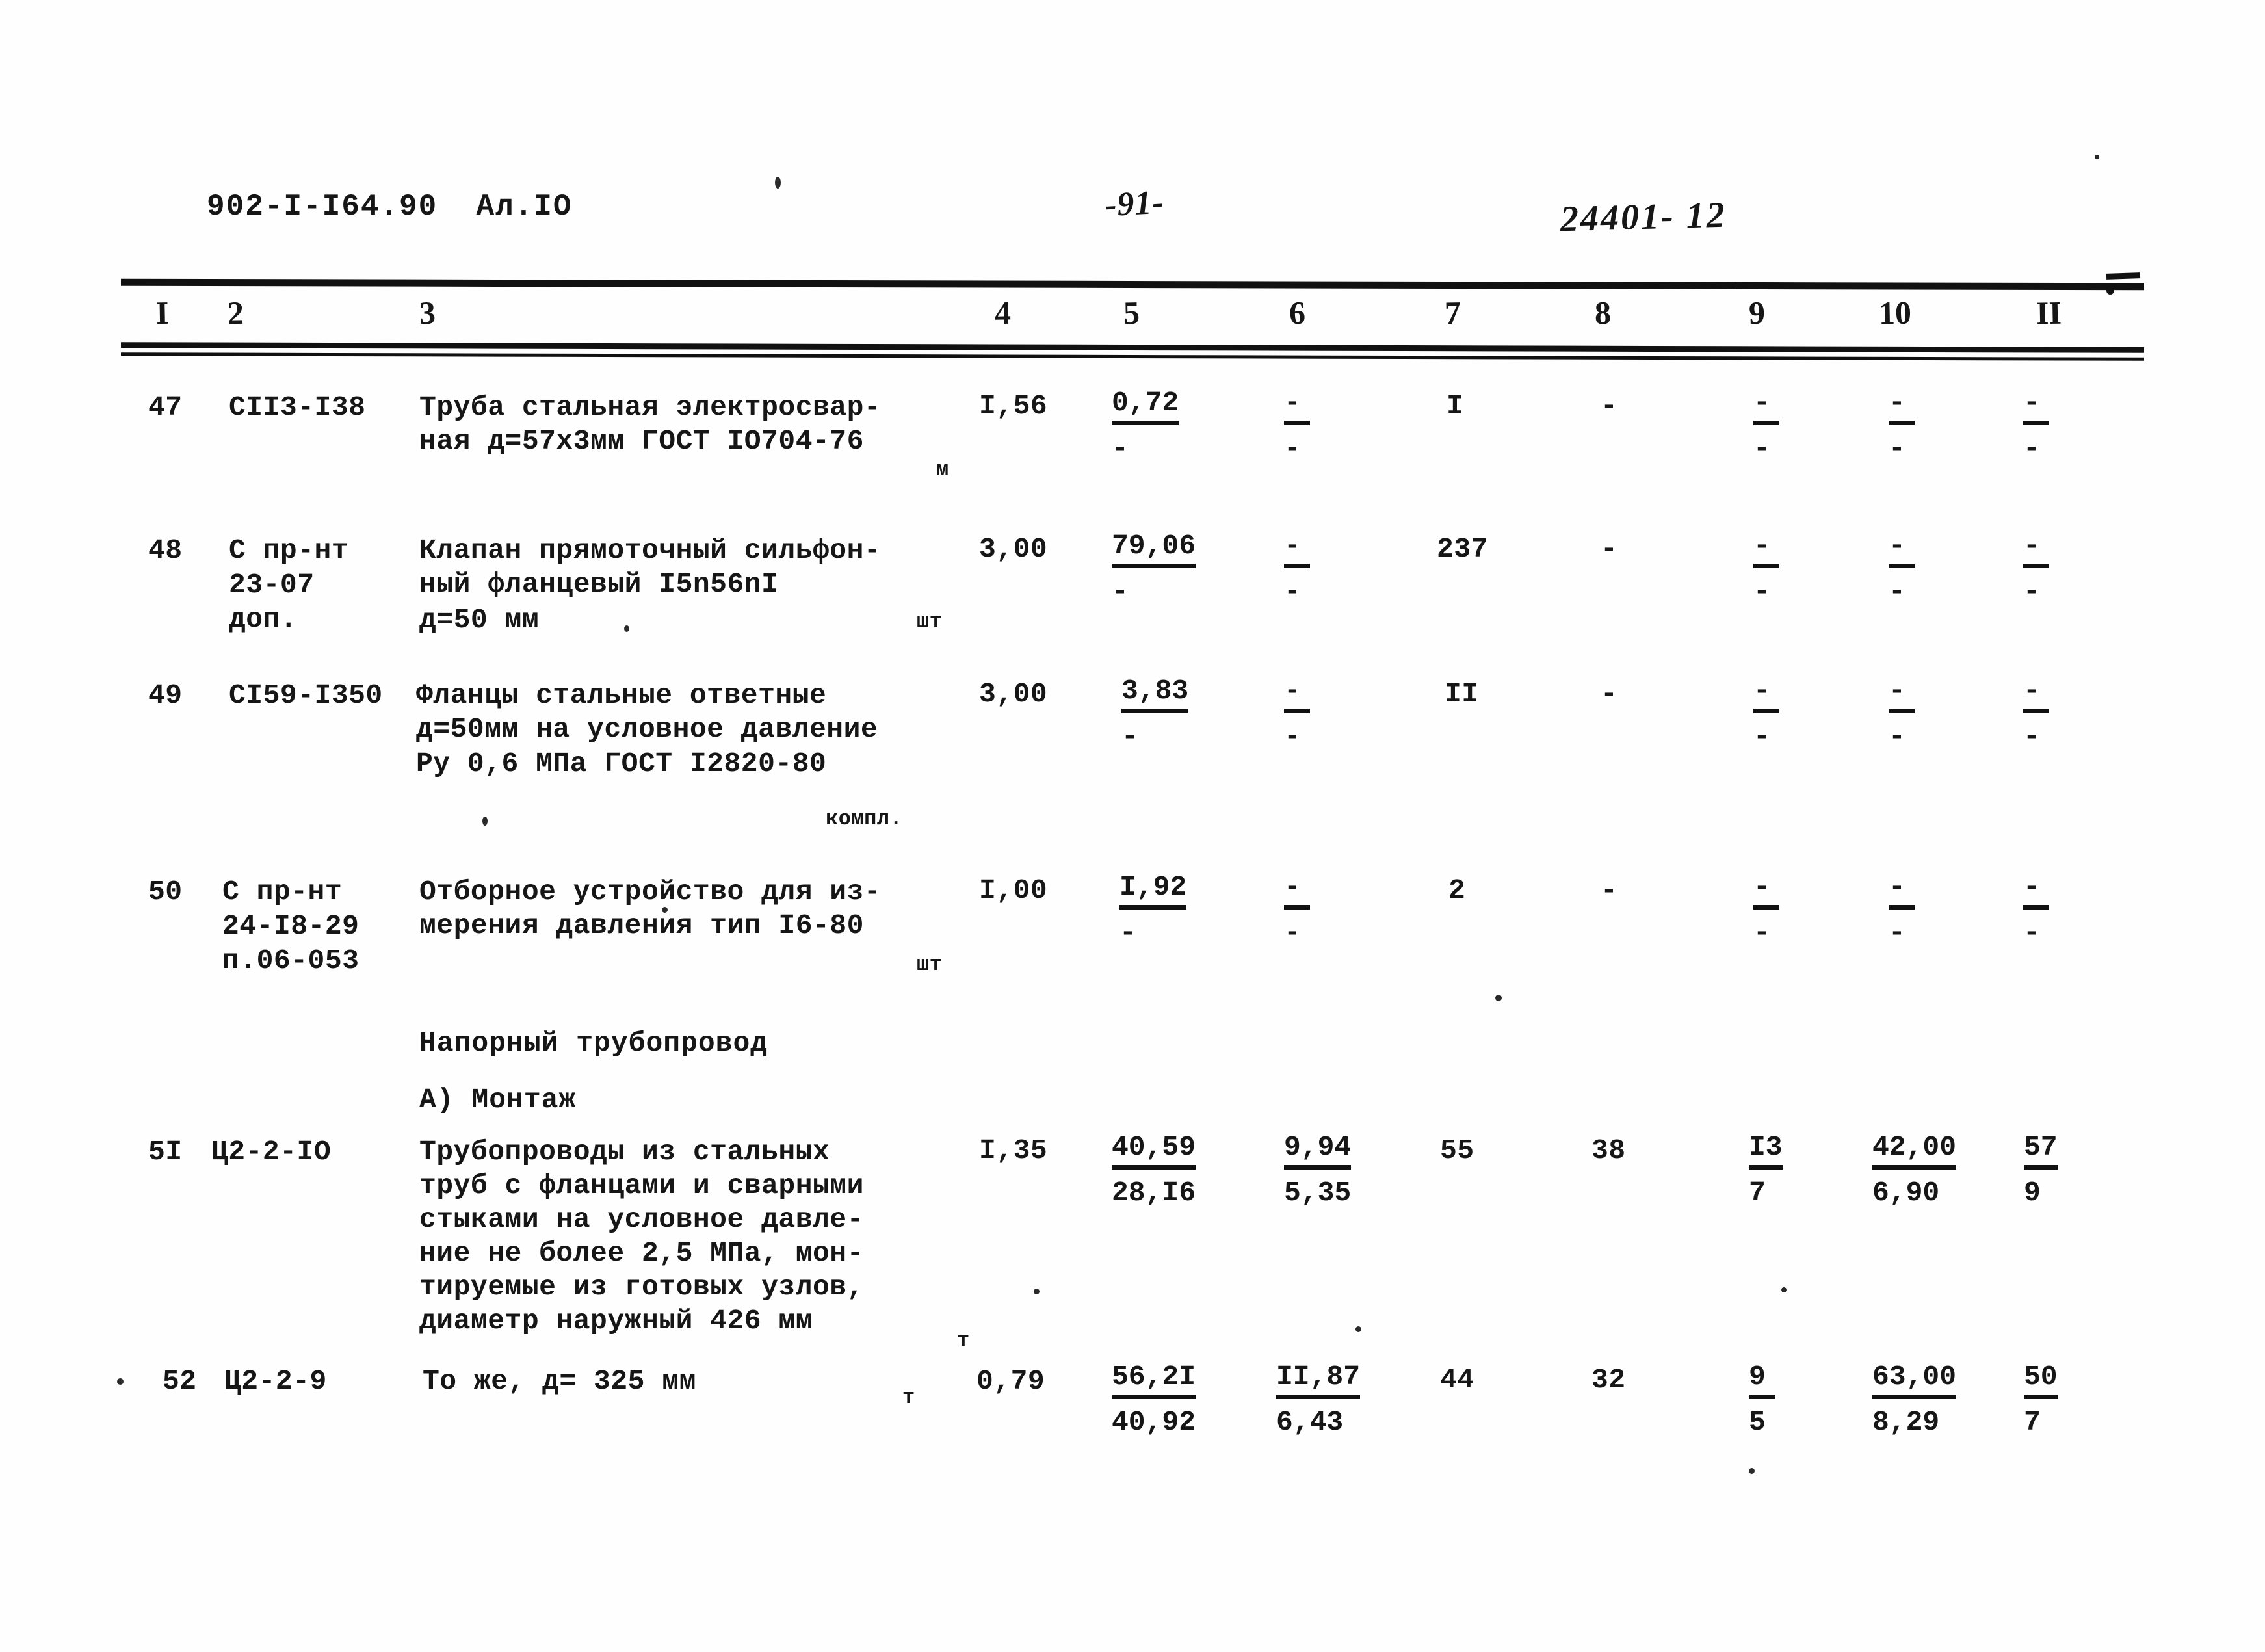  I want to click on row-col4: 3,00, so click(1014, 549).